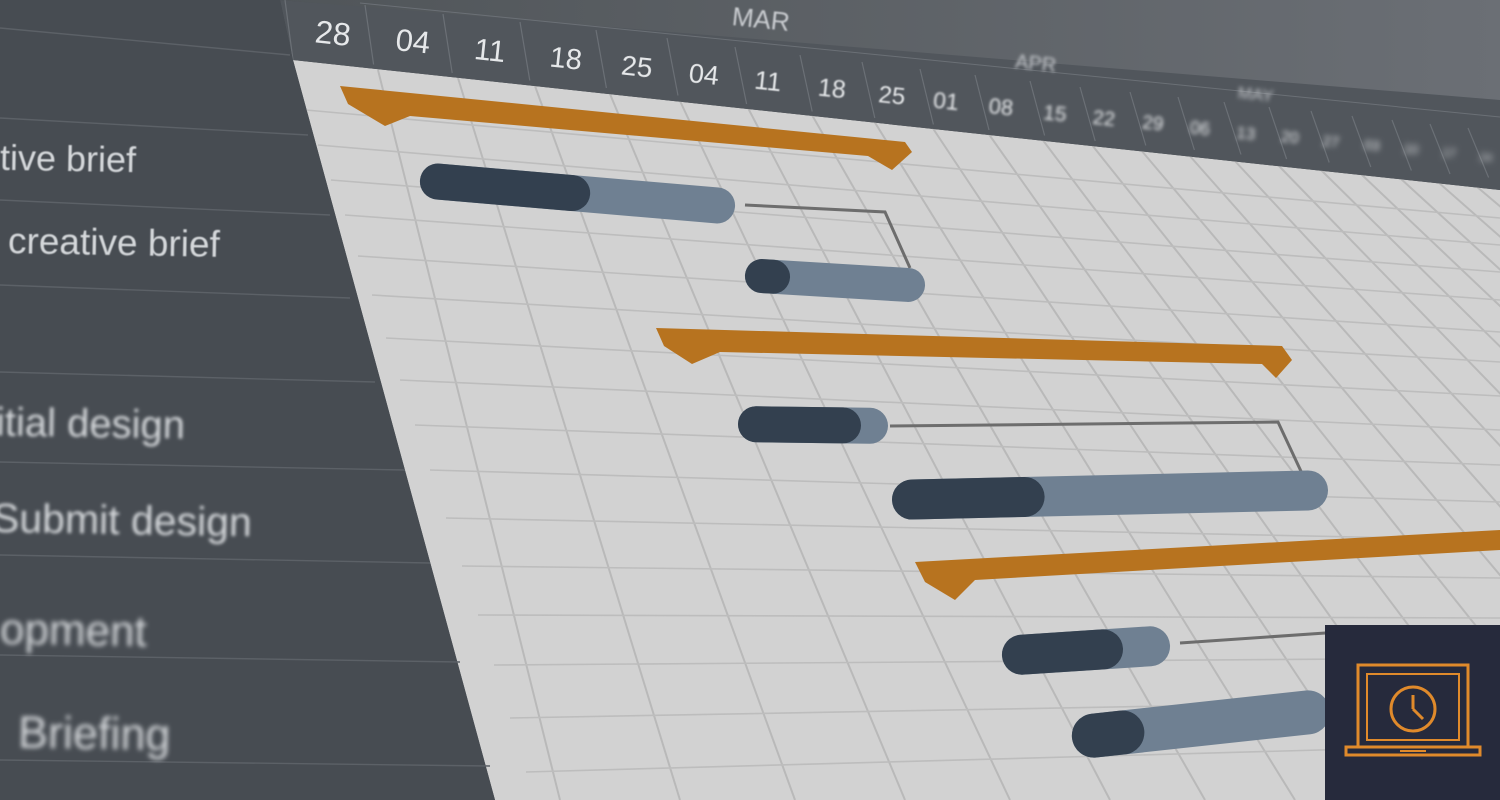 Image resolution: width=1500 pixels, height=800 pixels. I want to click on timeline-date: 10, so click(1411, 149).